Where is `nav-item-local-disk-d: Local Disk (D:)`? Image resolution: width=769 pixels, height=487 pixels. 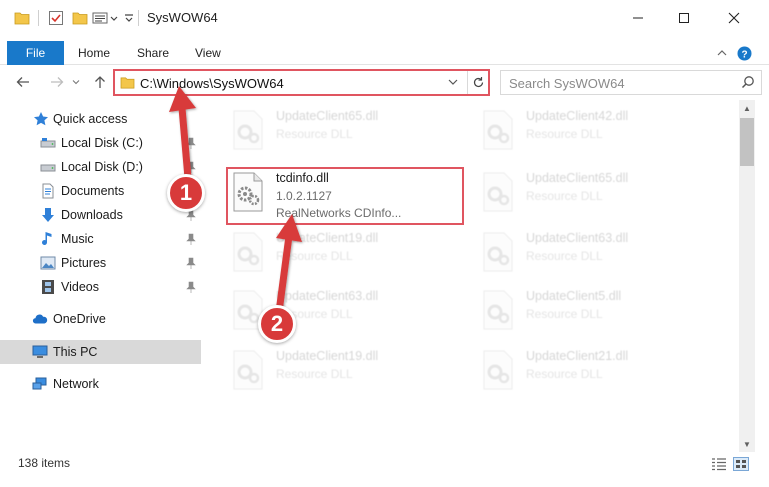 nav-item-local-disk-d: Local Disk (D:) is located at coordinates (100, 167).